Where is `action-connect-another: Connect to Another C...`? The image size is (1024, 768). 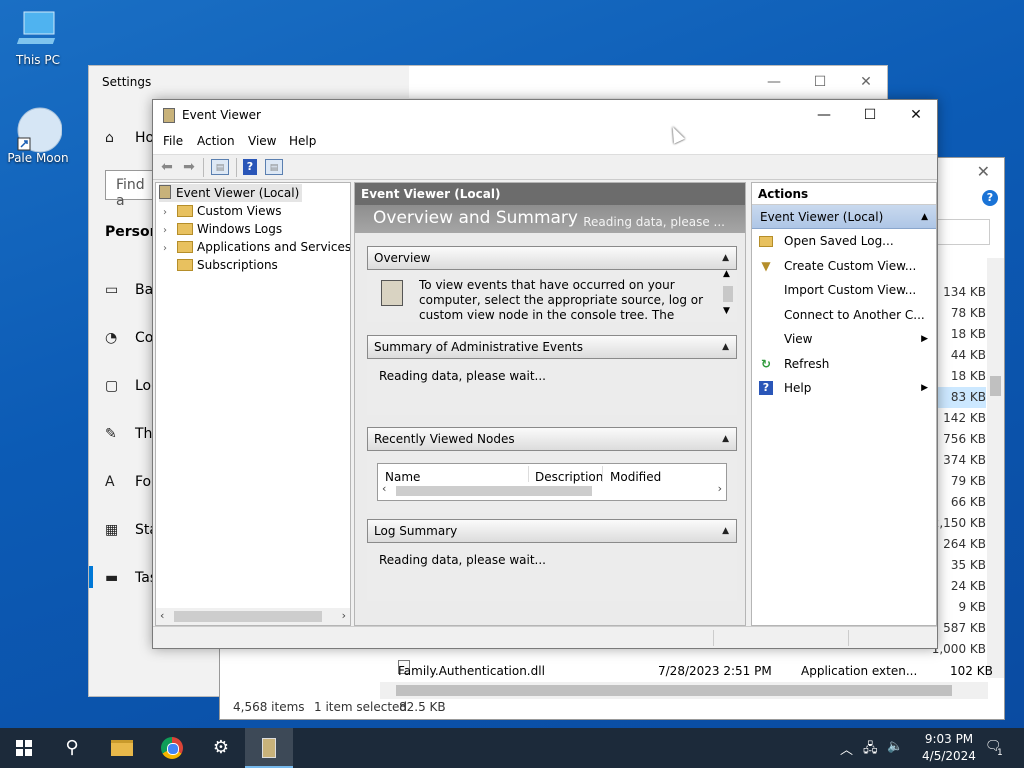
action-connect-another: Connect to Another C... is located at coordinates (844, 315).